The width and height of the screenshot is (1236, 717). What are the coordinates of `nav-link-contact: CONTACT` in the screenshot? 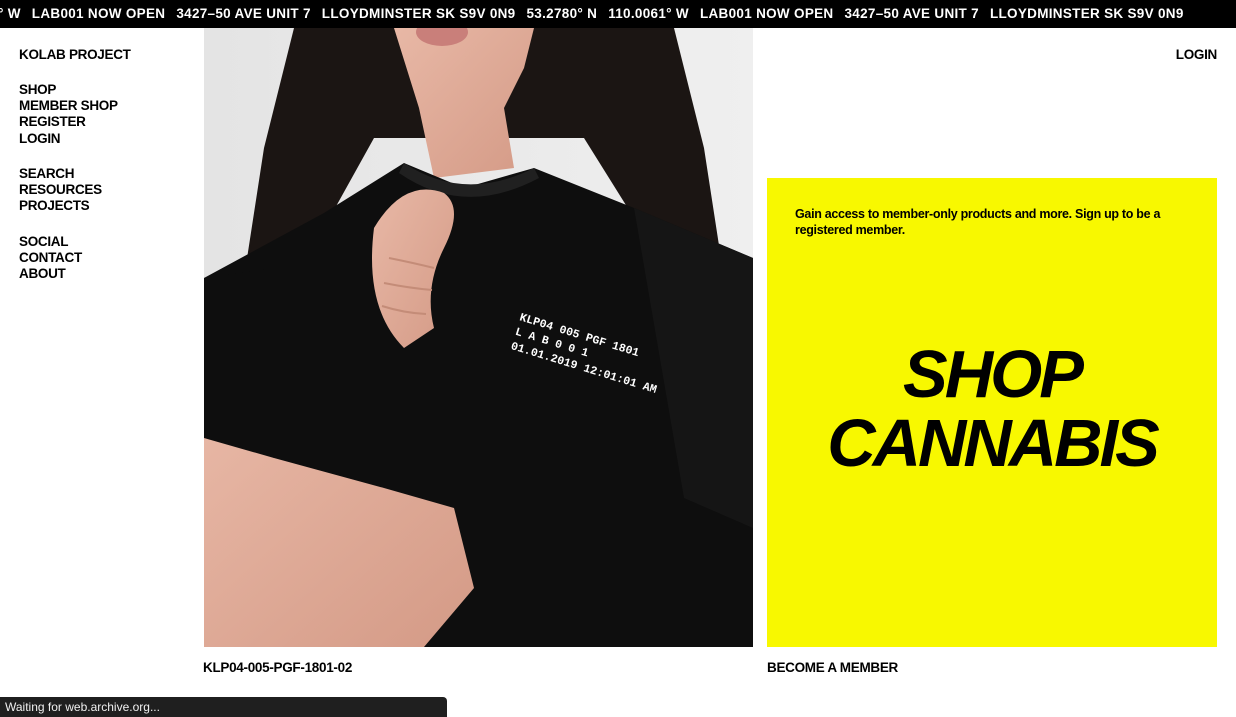 It's located at (99, 258).